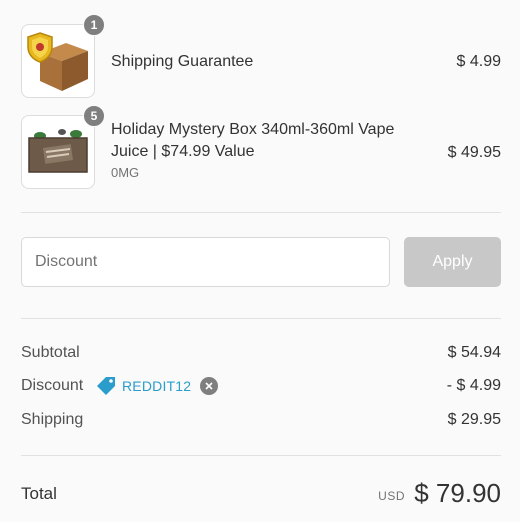 The image size is (520, 522). I want to click on product-price: $ 49.95, so click(474, 152).